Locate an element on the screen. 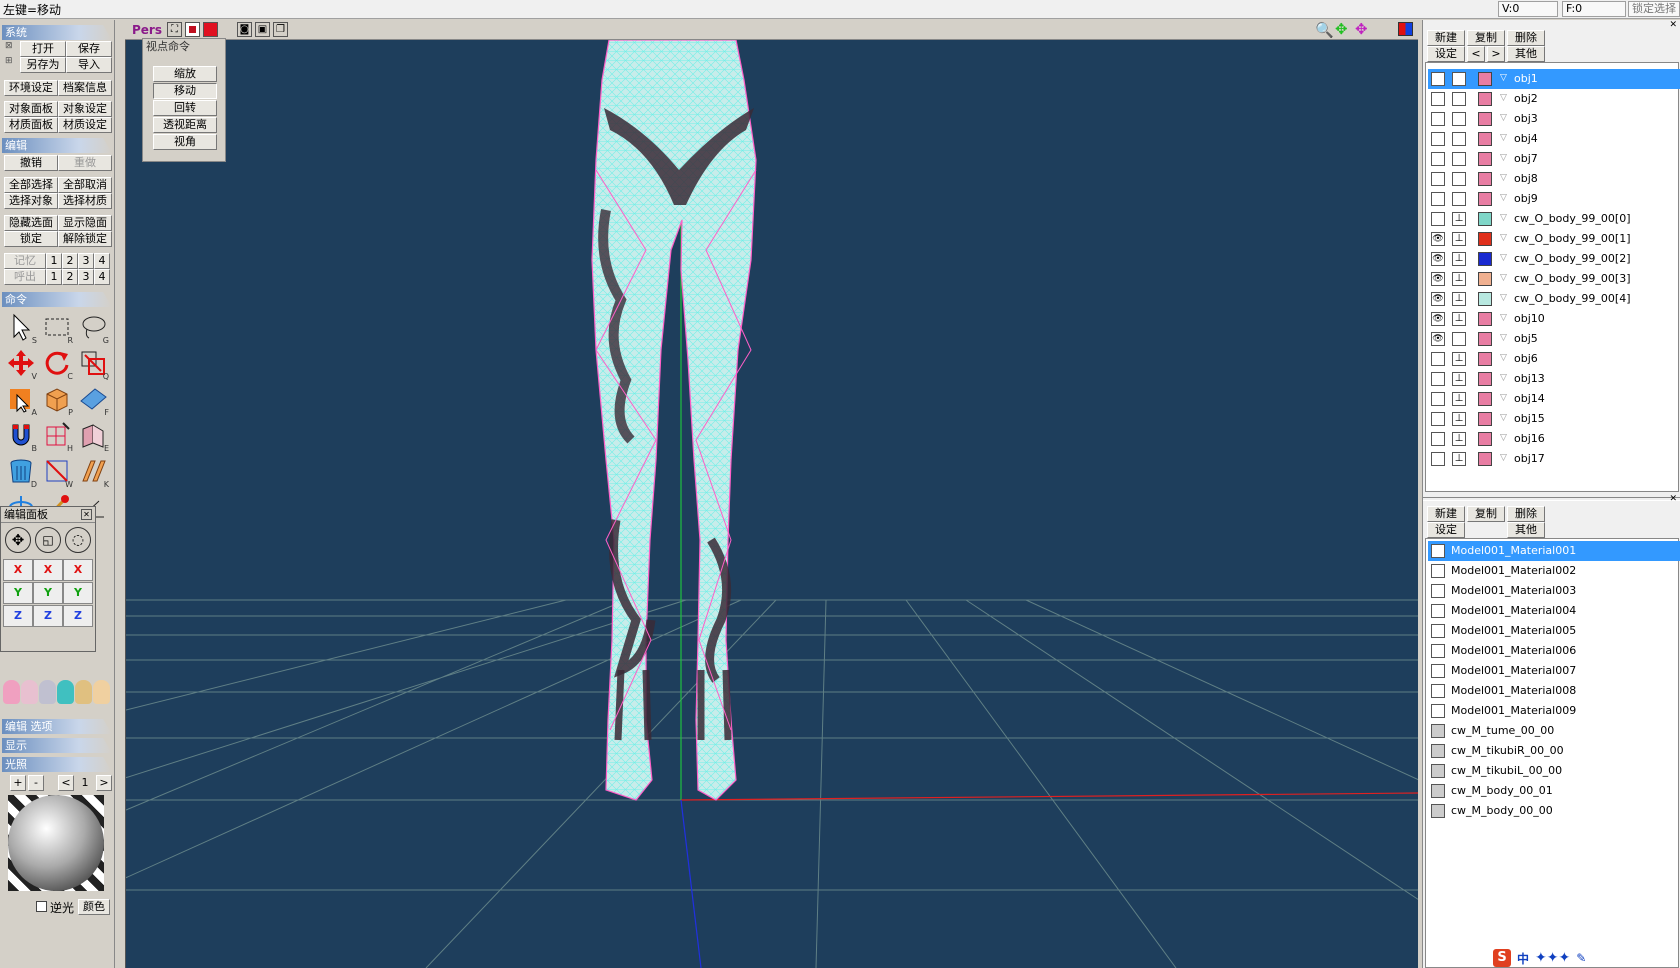  solid-view-icon is located at coordinates (210, 29).